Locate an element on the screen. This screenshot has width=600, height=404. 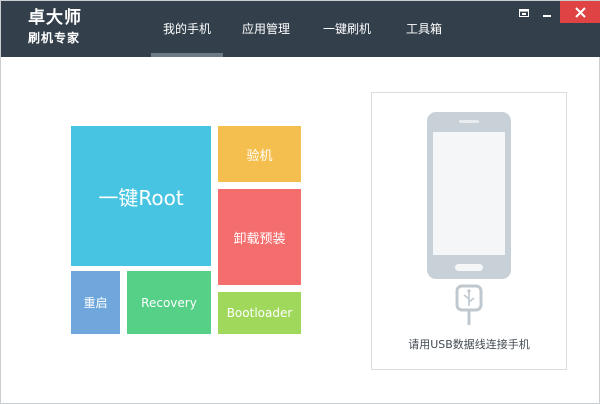
phone-icon is located at coordinates (469, 195).